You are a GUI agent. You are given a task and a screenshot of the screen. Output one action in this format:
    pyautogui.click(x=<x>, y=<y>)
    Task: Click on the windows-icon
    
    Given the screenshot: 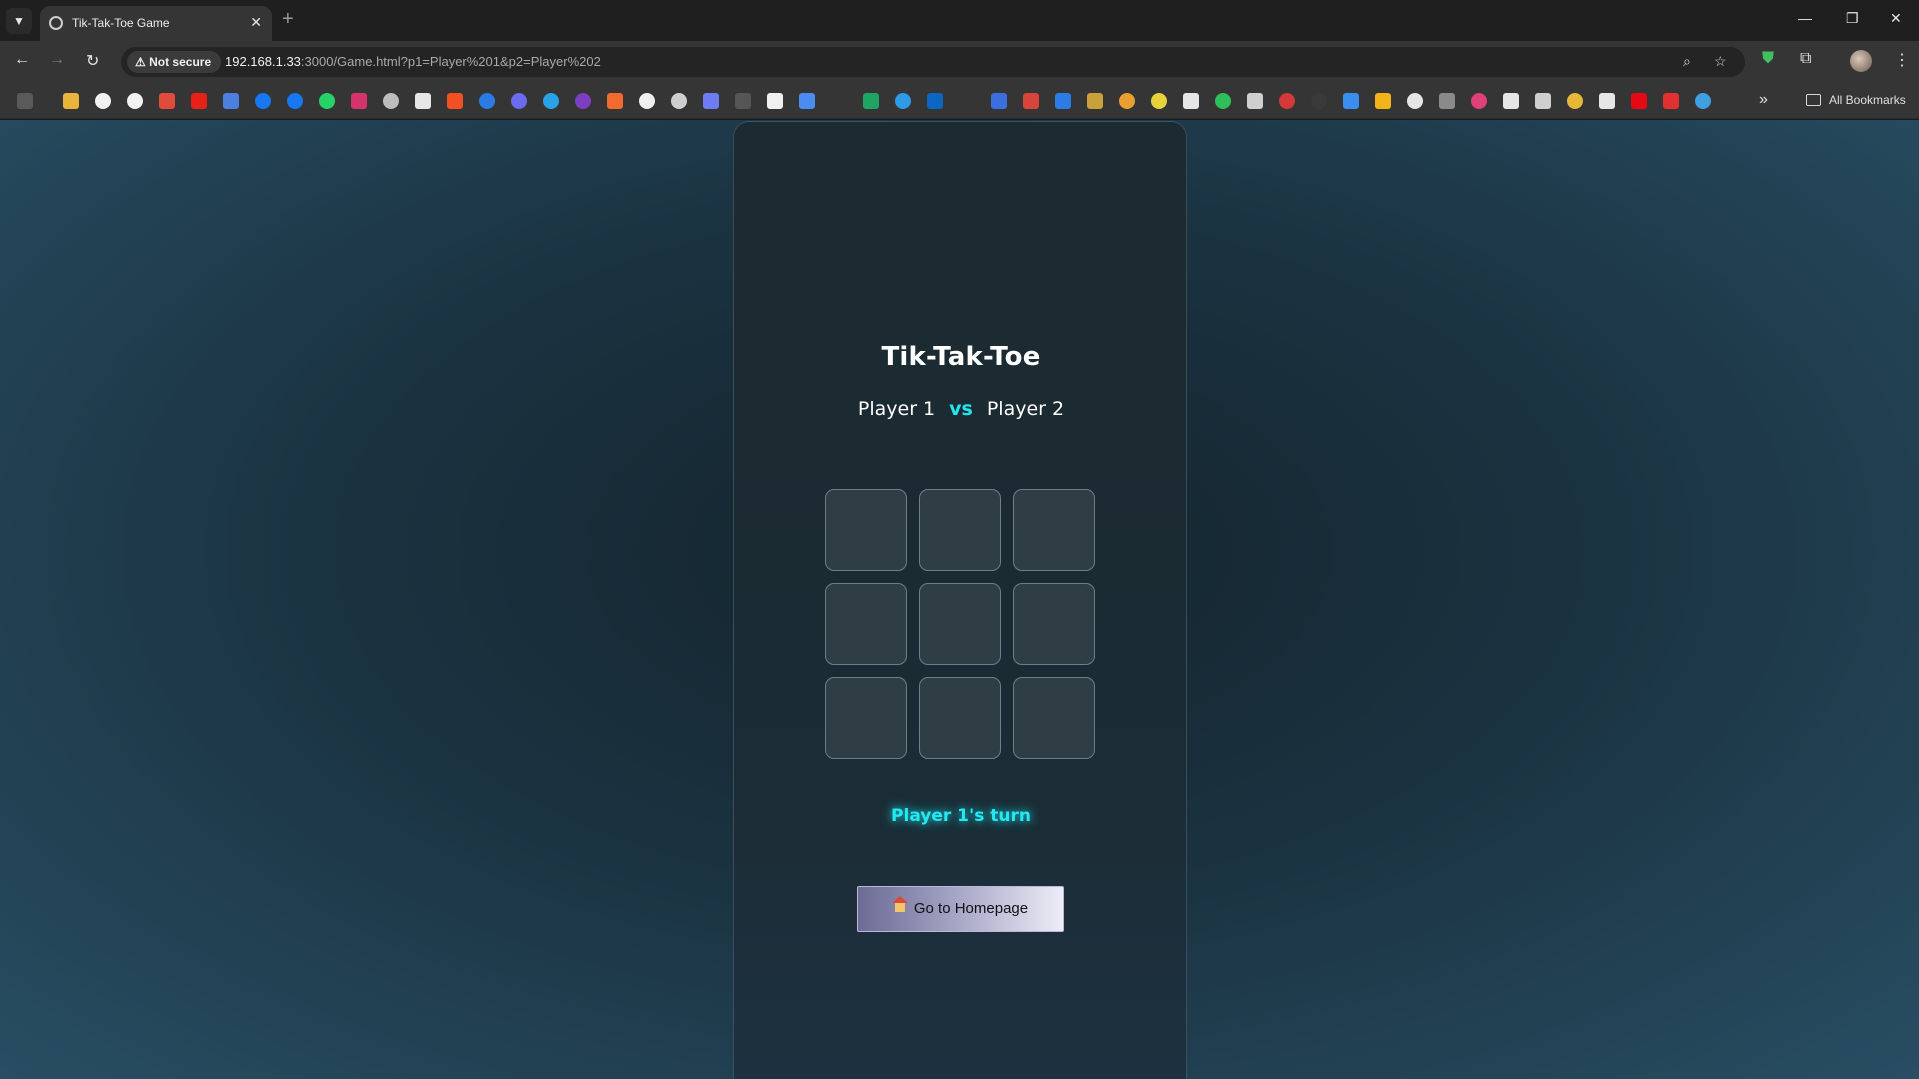 What is the action you would take?
    pyautogui.click(x=1383, y=101)
    